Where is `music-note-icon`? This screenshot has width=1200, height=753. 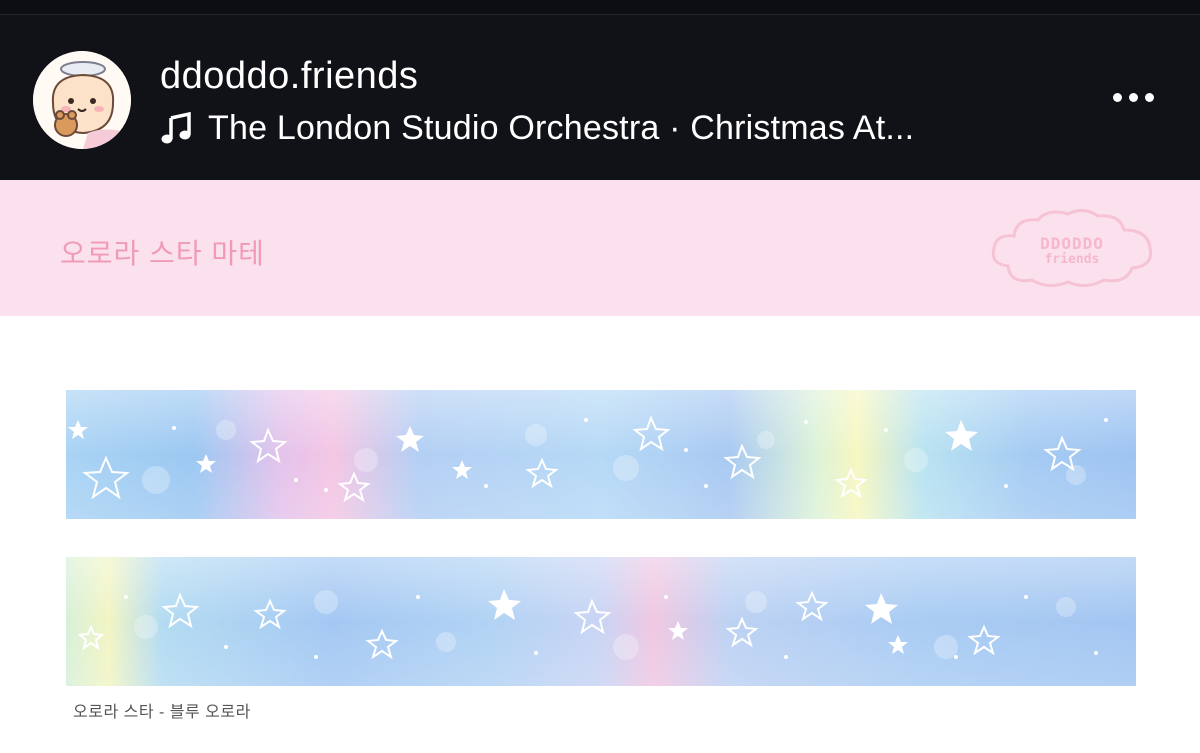 music-note-icon is located at coordinates (176, 127).